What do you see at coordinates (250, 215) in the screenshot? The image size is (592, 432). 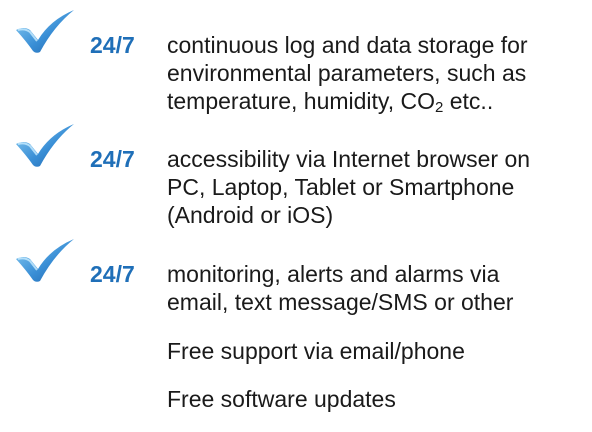 I see `feature-2-line-3: (Android or iOS)` at bounding box center [250, 215].